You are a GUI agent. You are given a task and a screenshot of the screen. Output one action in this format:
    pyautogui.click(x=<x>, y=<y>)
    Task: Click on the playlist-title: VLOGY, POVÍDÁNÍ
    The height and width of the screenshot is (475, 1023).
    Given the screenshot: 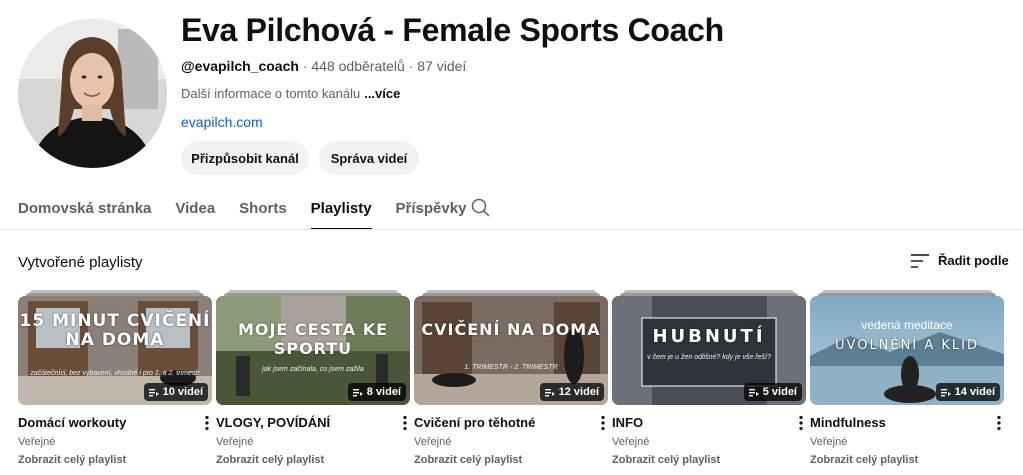 What is the action you would take?
    pyautogui.click(x=273, y=422)
    